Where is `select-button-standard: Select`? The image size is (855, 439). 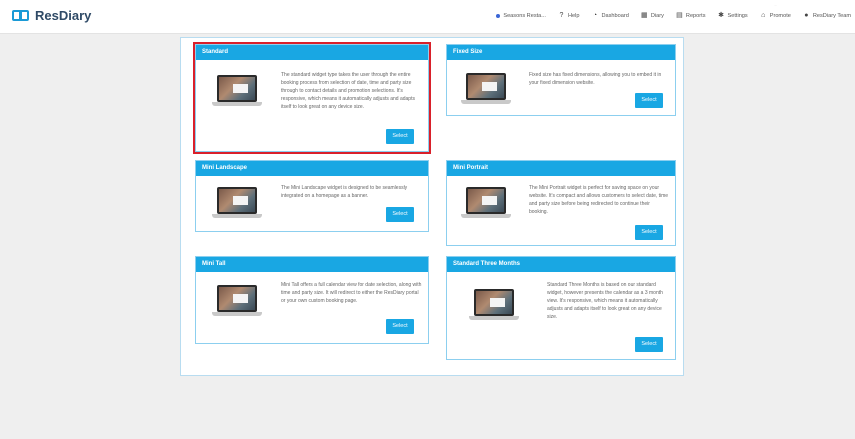 select-button-standard: Select is located at coordinates (400, 136).